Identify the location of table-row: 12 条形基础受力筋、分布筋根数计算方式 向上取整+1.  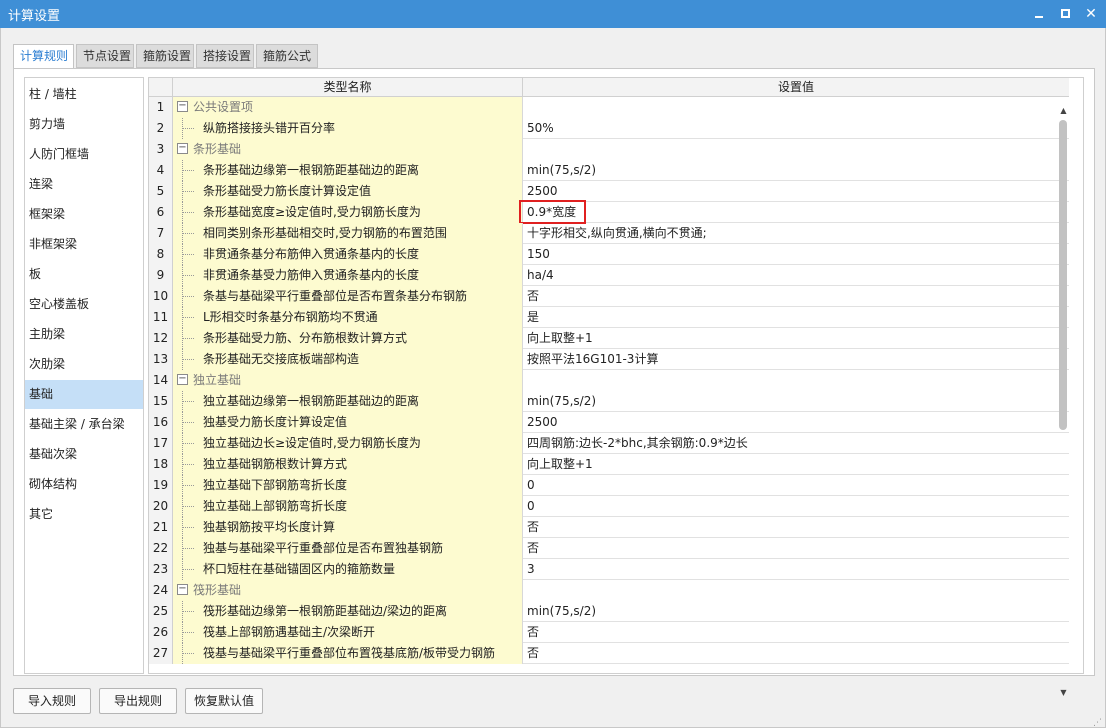
(609, 338).